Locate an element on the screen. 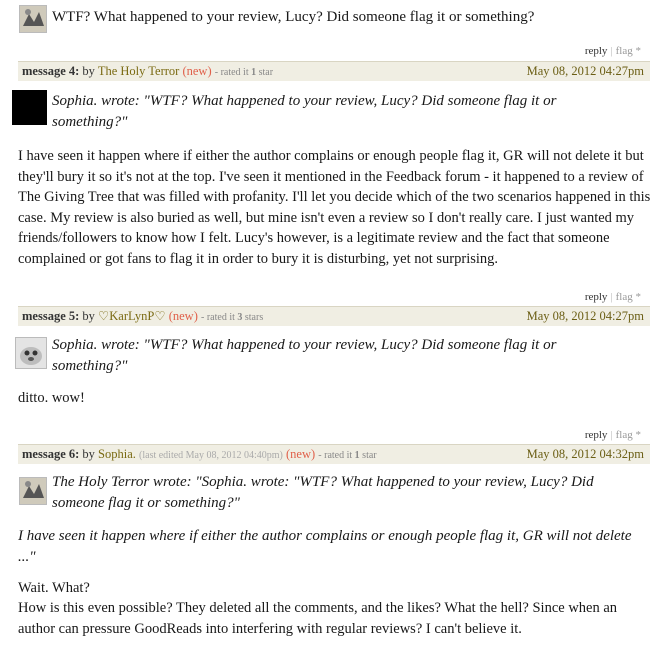 The width and height of the screenshot is (669, 646). message-body: ditto. wow! is located at coordinates (51, 398).